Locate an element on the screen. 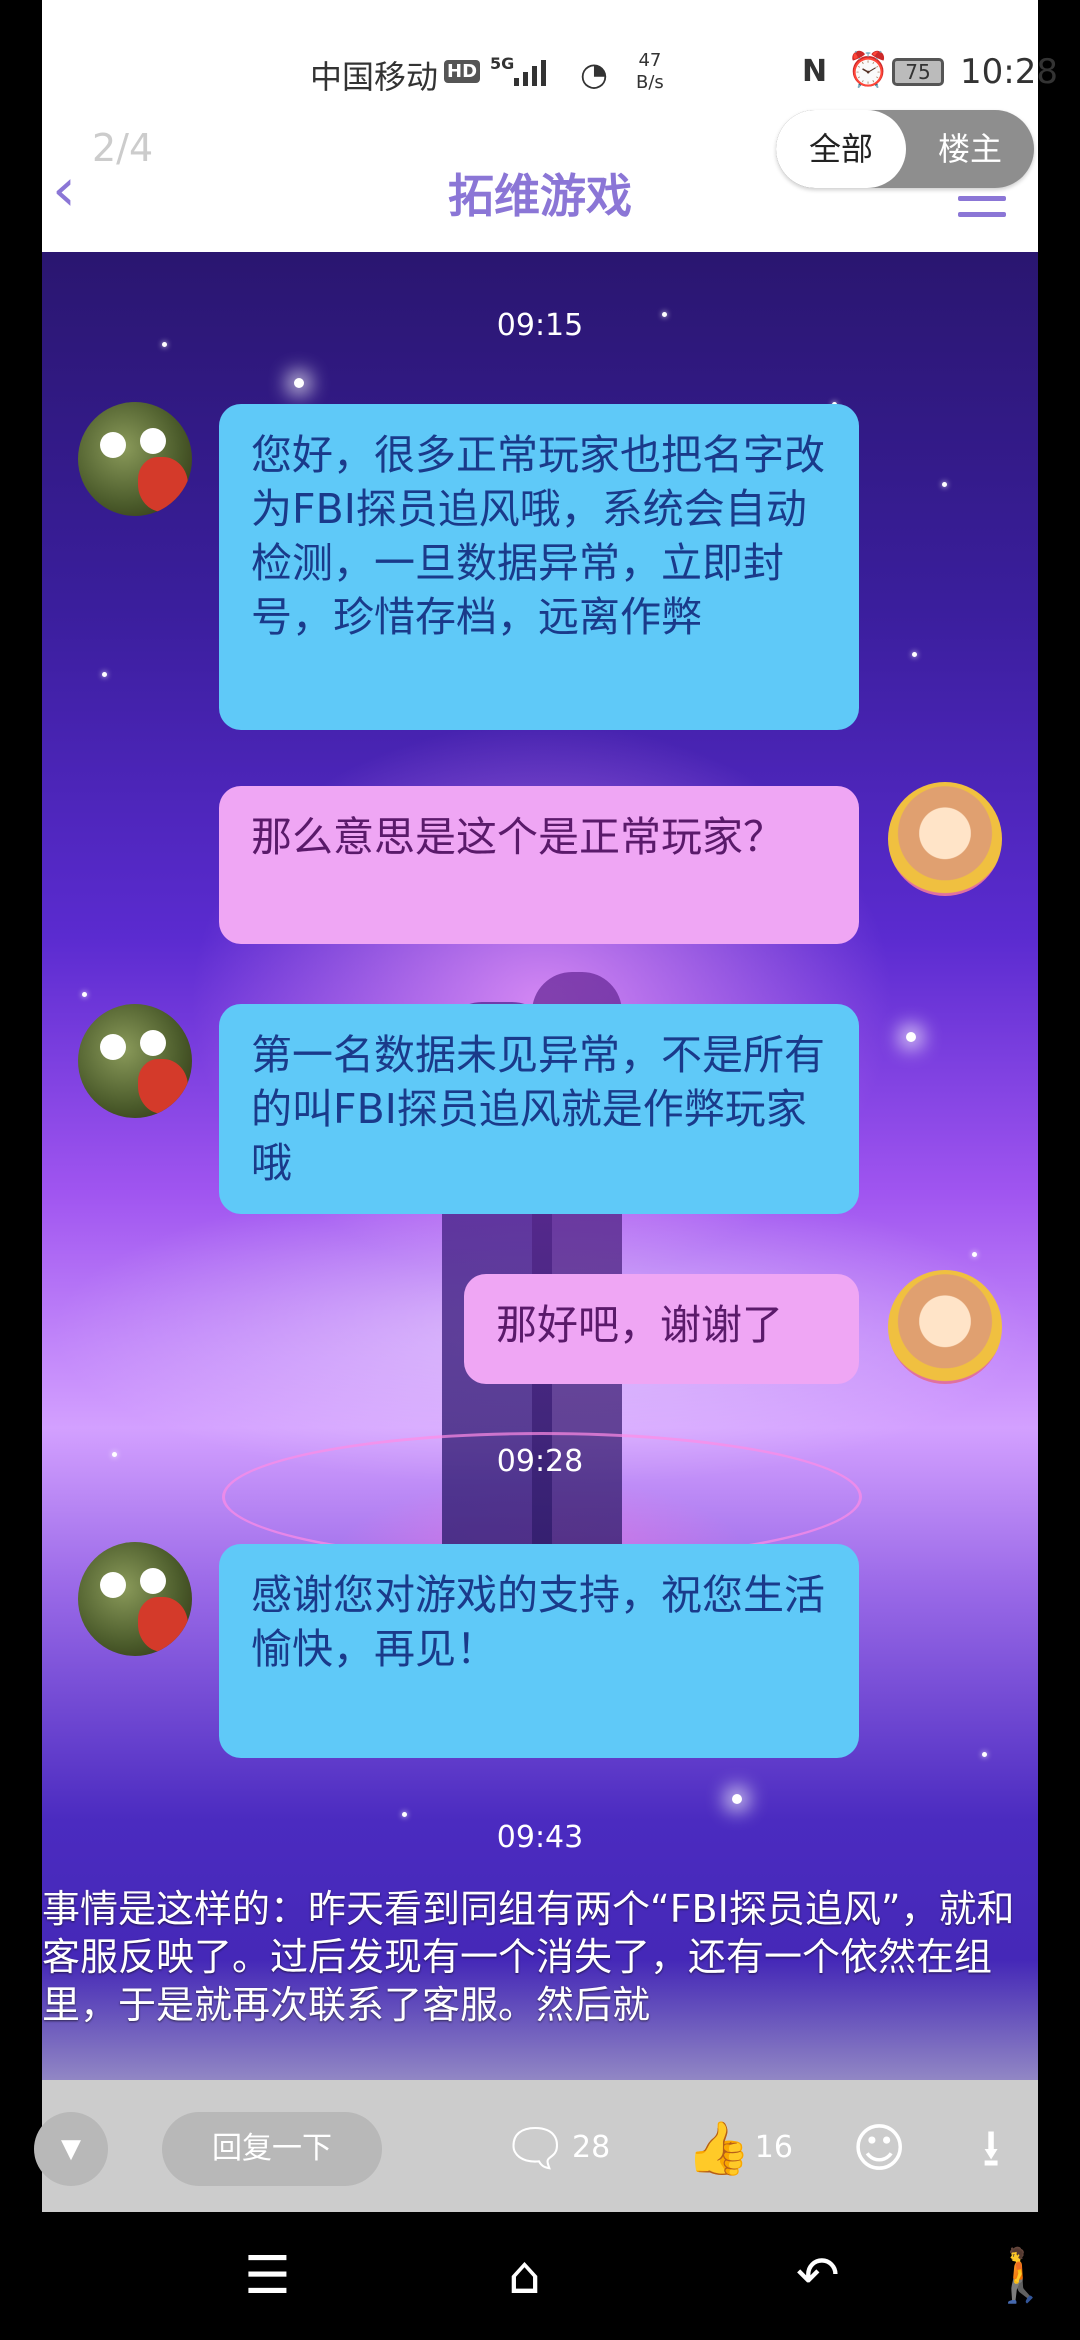 The height and width of the screenshot is (2340, 1080). system-nav-bar: ☰ ⌂ ↶ 🚶 is located at coordinates (540, 2276).